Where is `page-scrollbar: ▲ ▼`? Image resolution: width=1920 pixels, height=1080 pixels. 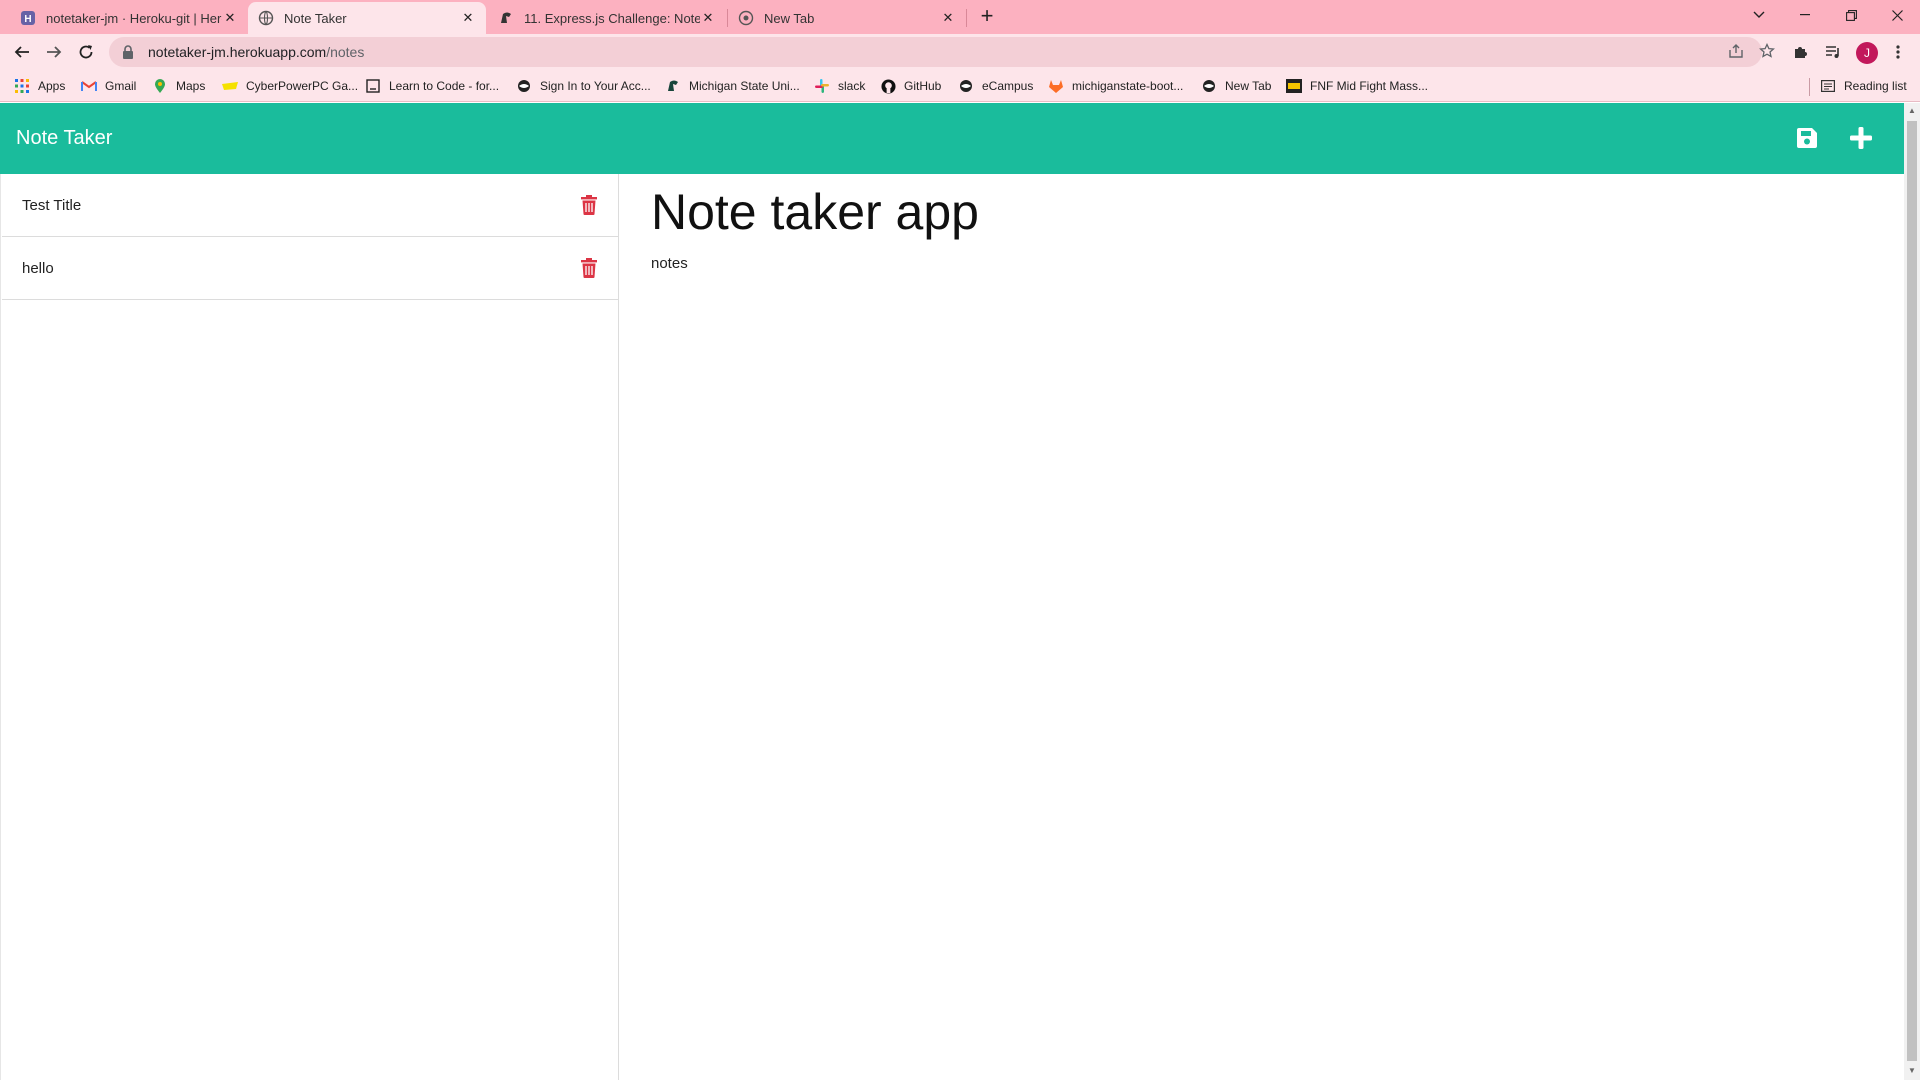 page-scrollbar: ▲ ▼ is located at coordinates (1912, 591).